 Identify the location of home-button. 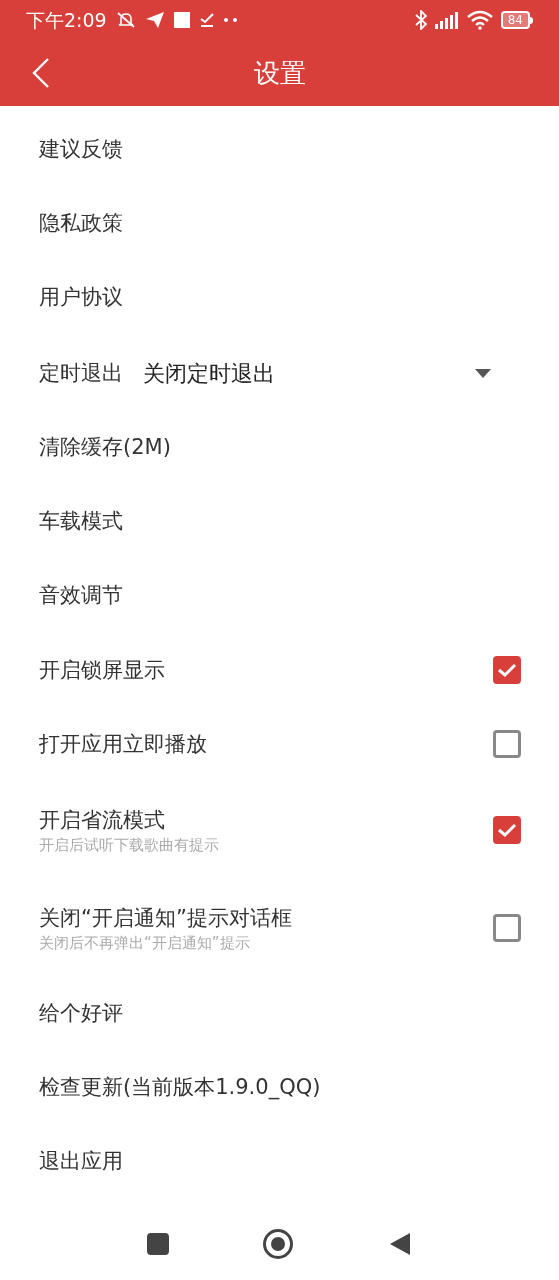
(278, 1244).